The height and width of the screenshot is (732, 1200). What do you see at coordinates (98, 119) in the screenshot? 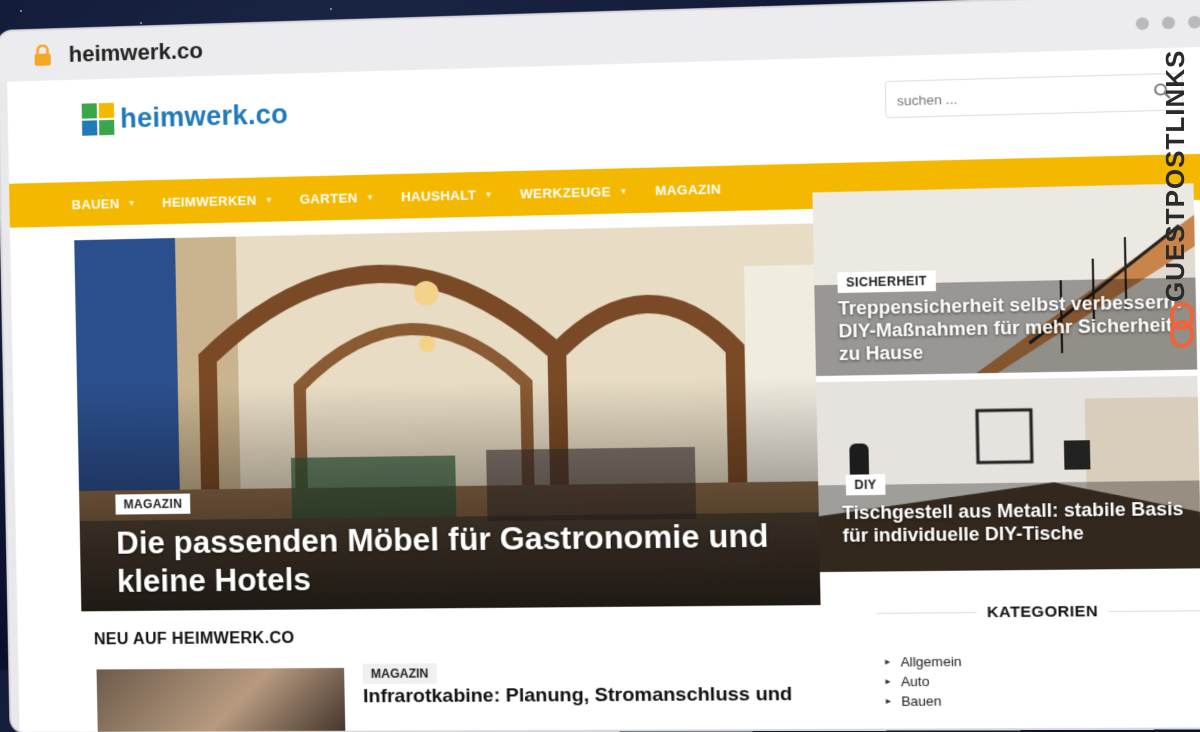
I see `logo-squares-icon` at bounding box center [98, 119].